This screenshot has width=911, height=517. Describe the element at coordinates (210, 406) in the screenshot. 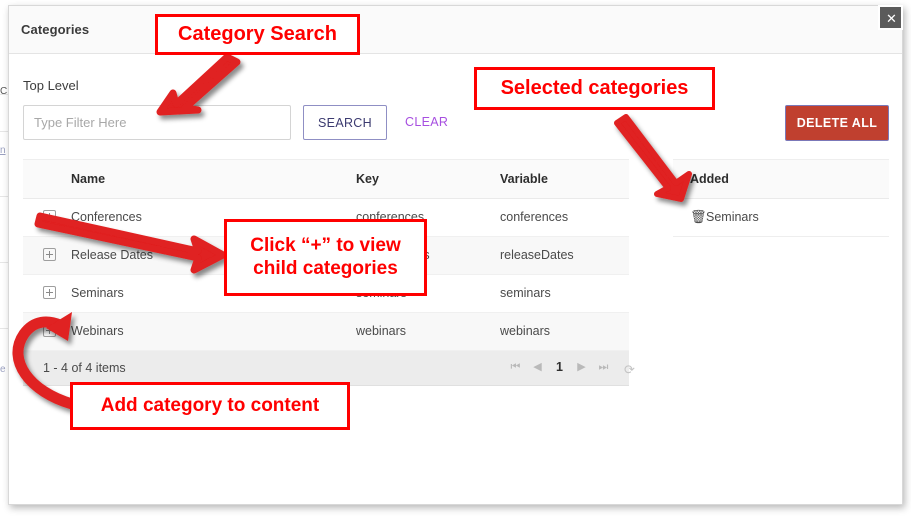

I see `annotation-add-category: Add category to content` at that location.